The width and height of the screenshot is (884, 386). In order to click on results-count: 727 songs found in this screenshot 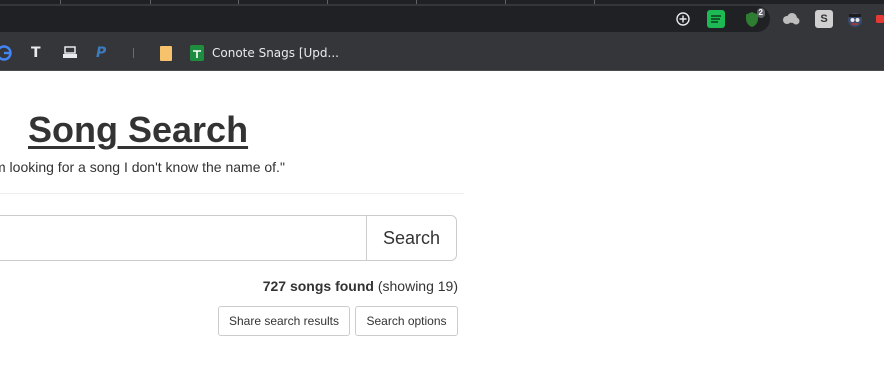, I will do `click(318, 286)`.